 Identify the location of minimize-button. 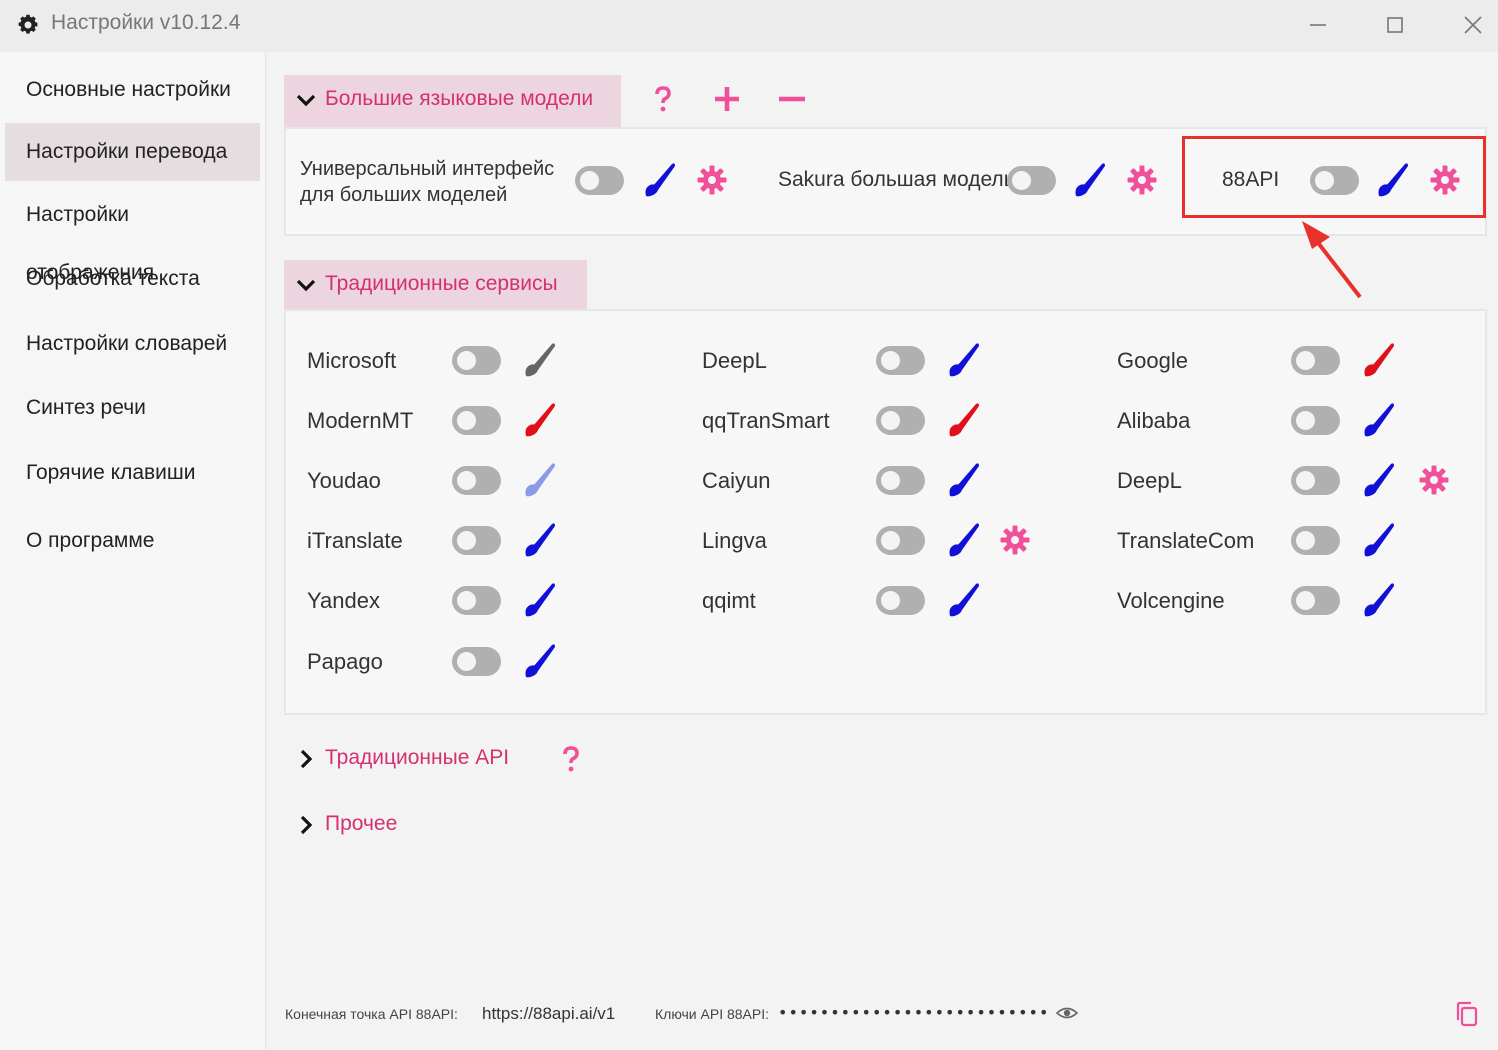
(1318, 25).